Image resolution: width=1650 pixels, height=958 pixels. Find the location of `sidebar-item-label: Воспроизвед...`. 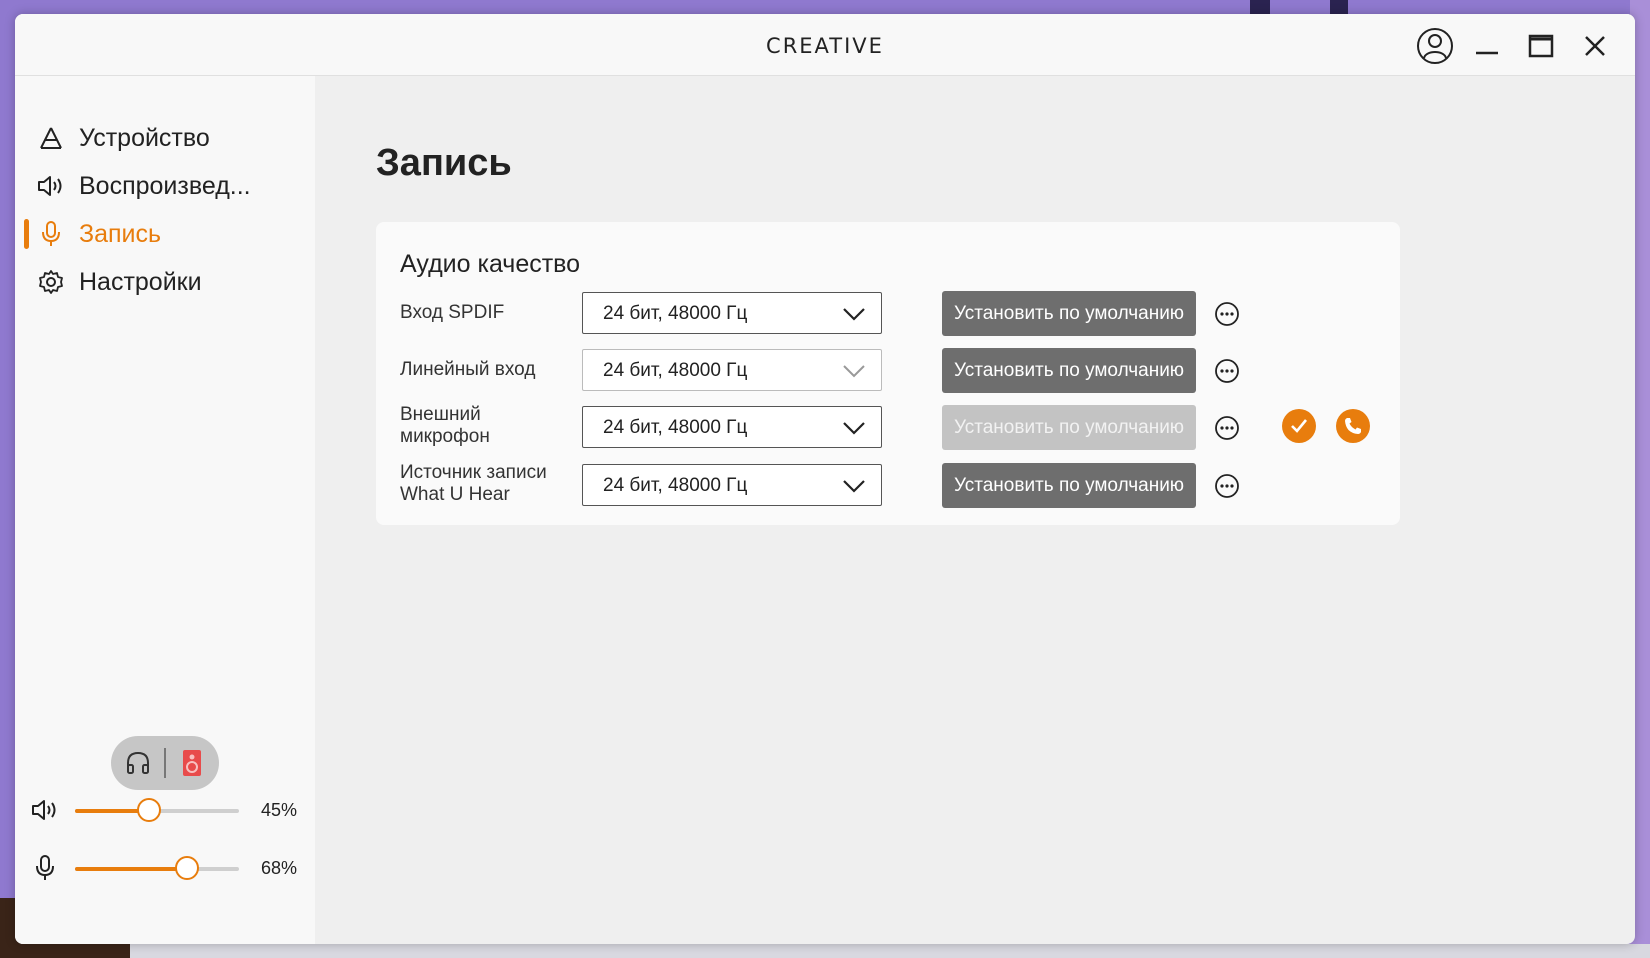

sidebar-item-label: Воспроизвед... is located at coordinates (165, 185).